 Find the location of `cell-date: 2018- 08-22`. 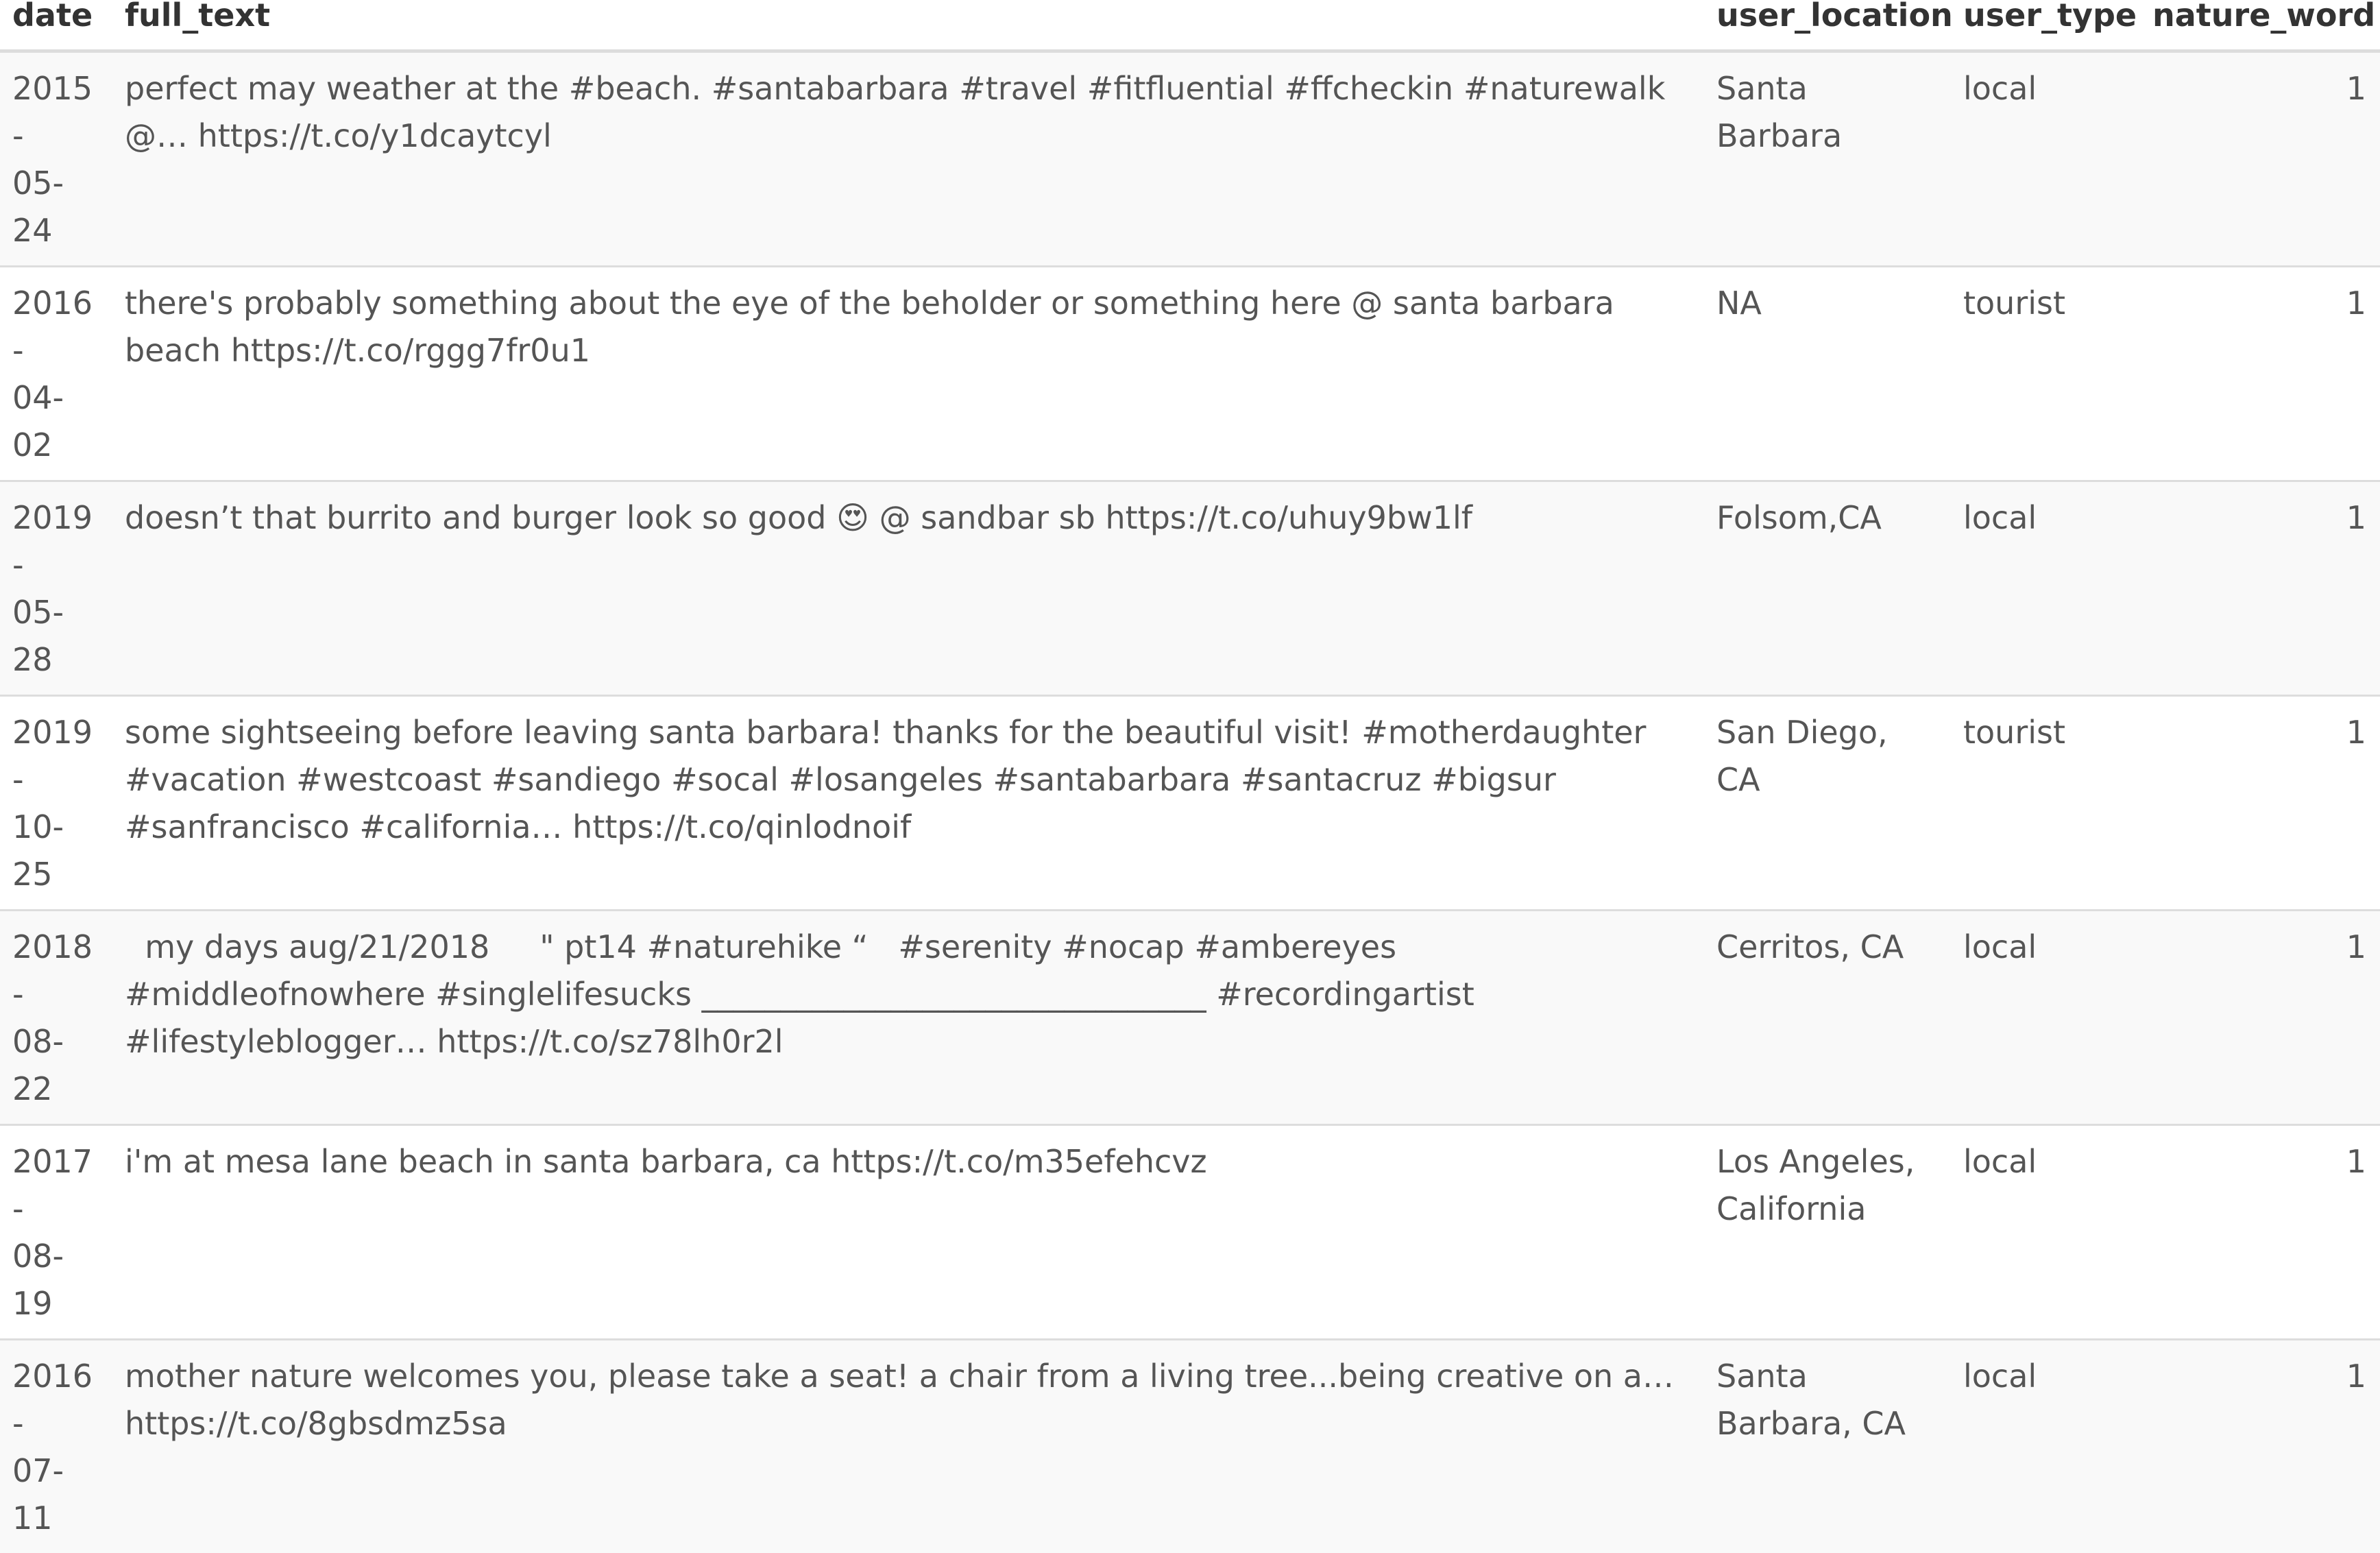

cell-date: 2018- 08-22 is located at coordinates (56, 1018).